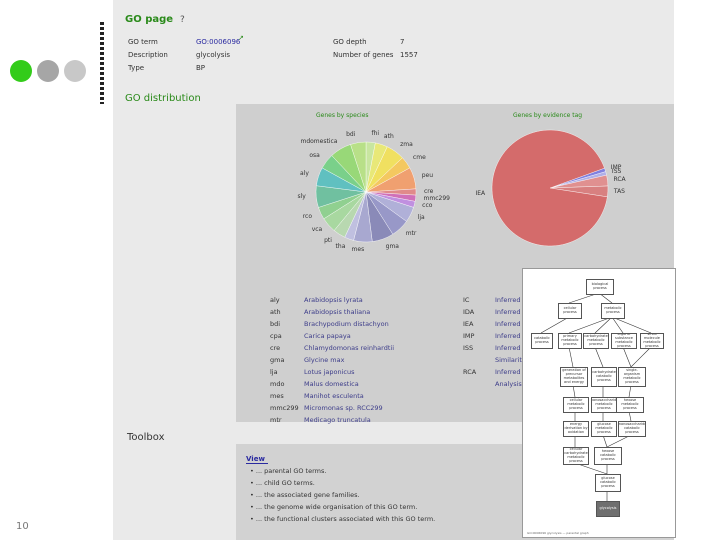 Image resolution: width=720 pixels, height=540 pixels. What do you see at coordinates (274, 372) in the screenshot?
I see `species-code: lja` at bounding box center [274, 372].